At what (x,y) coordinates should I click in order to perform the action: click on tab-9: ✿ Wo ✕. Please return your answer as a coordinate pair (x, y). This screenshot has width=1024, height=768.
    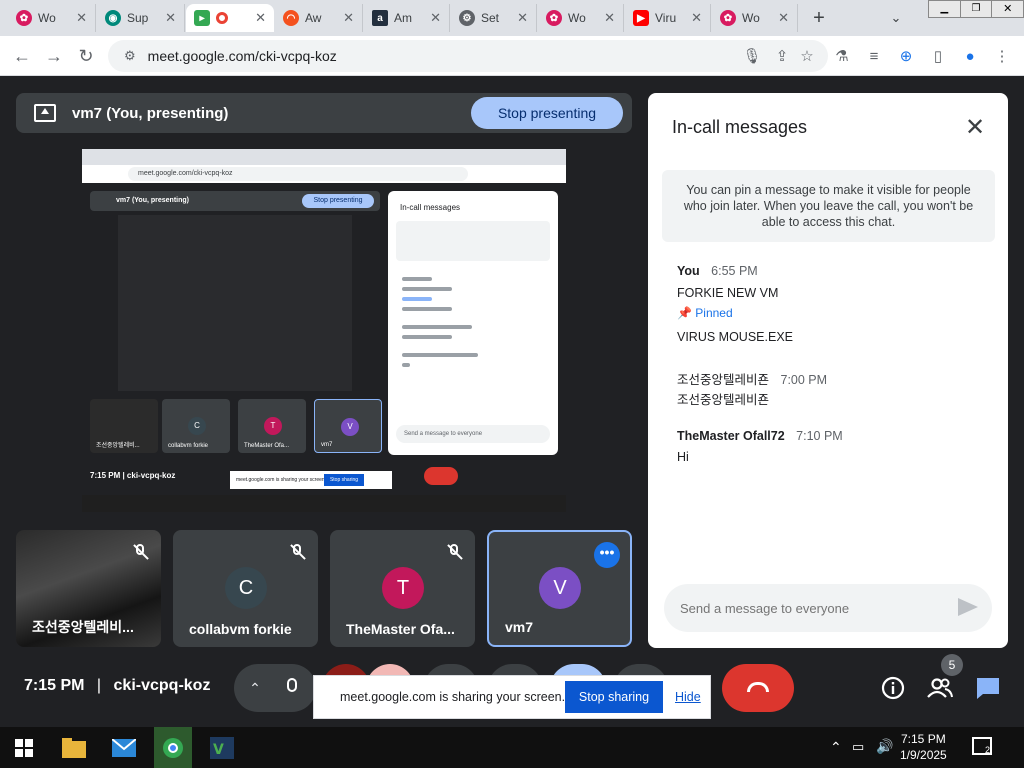
    Looking at the image, I should click on (755, 18).